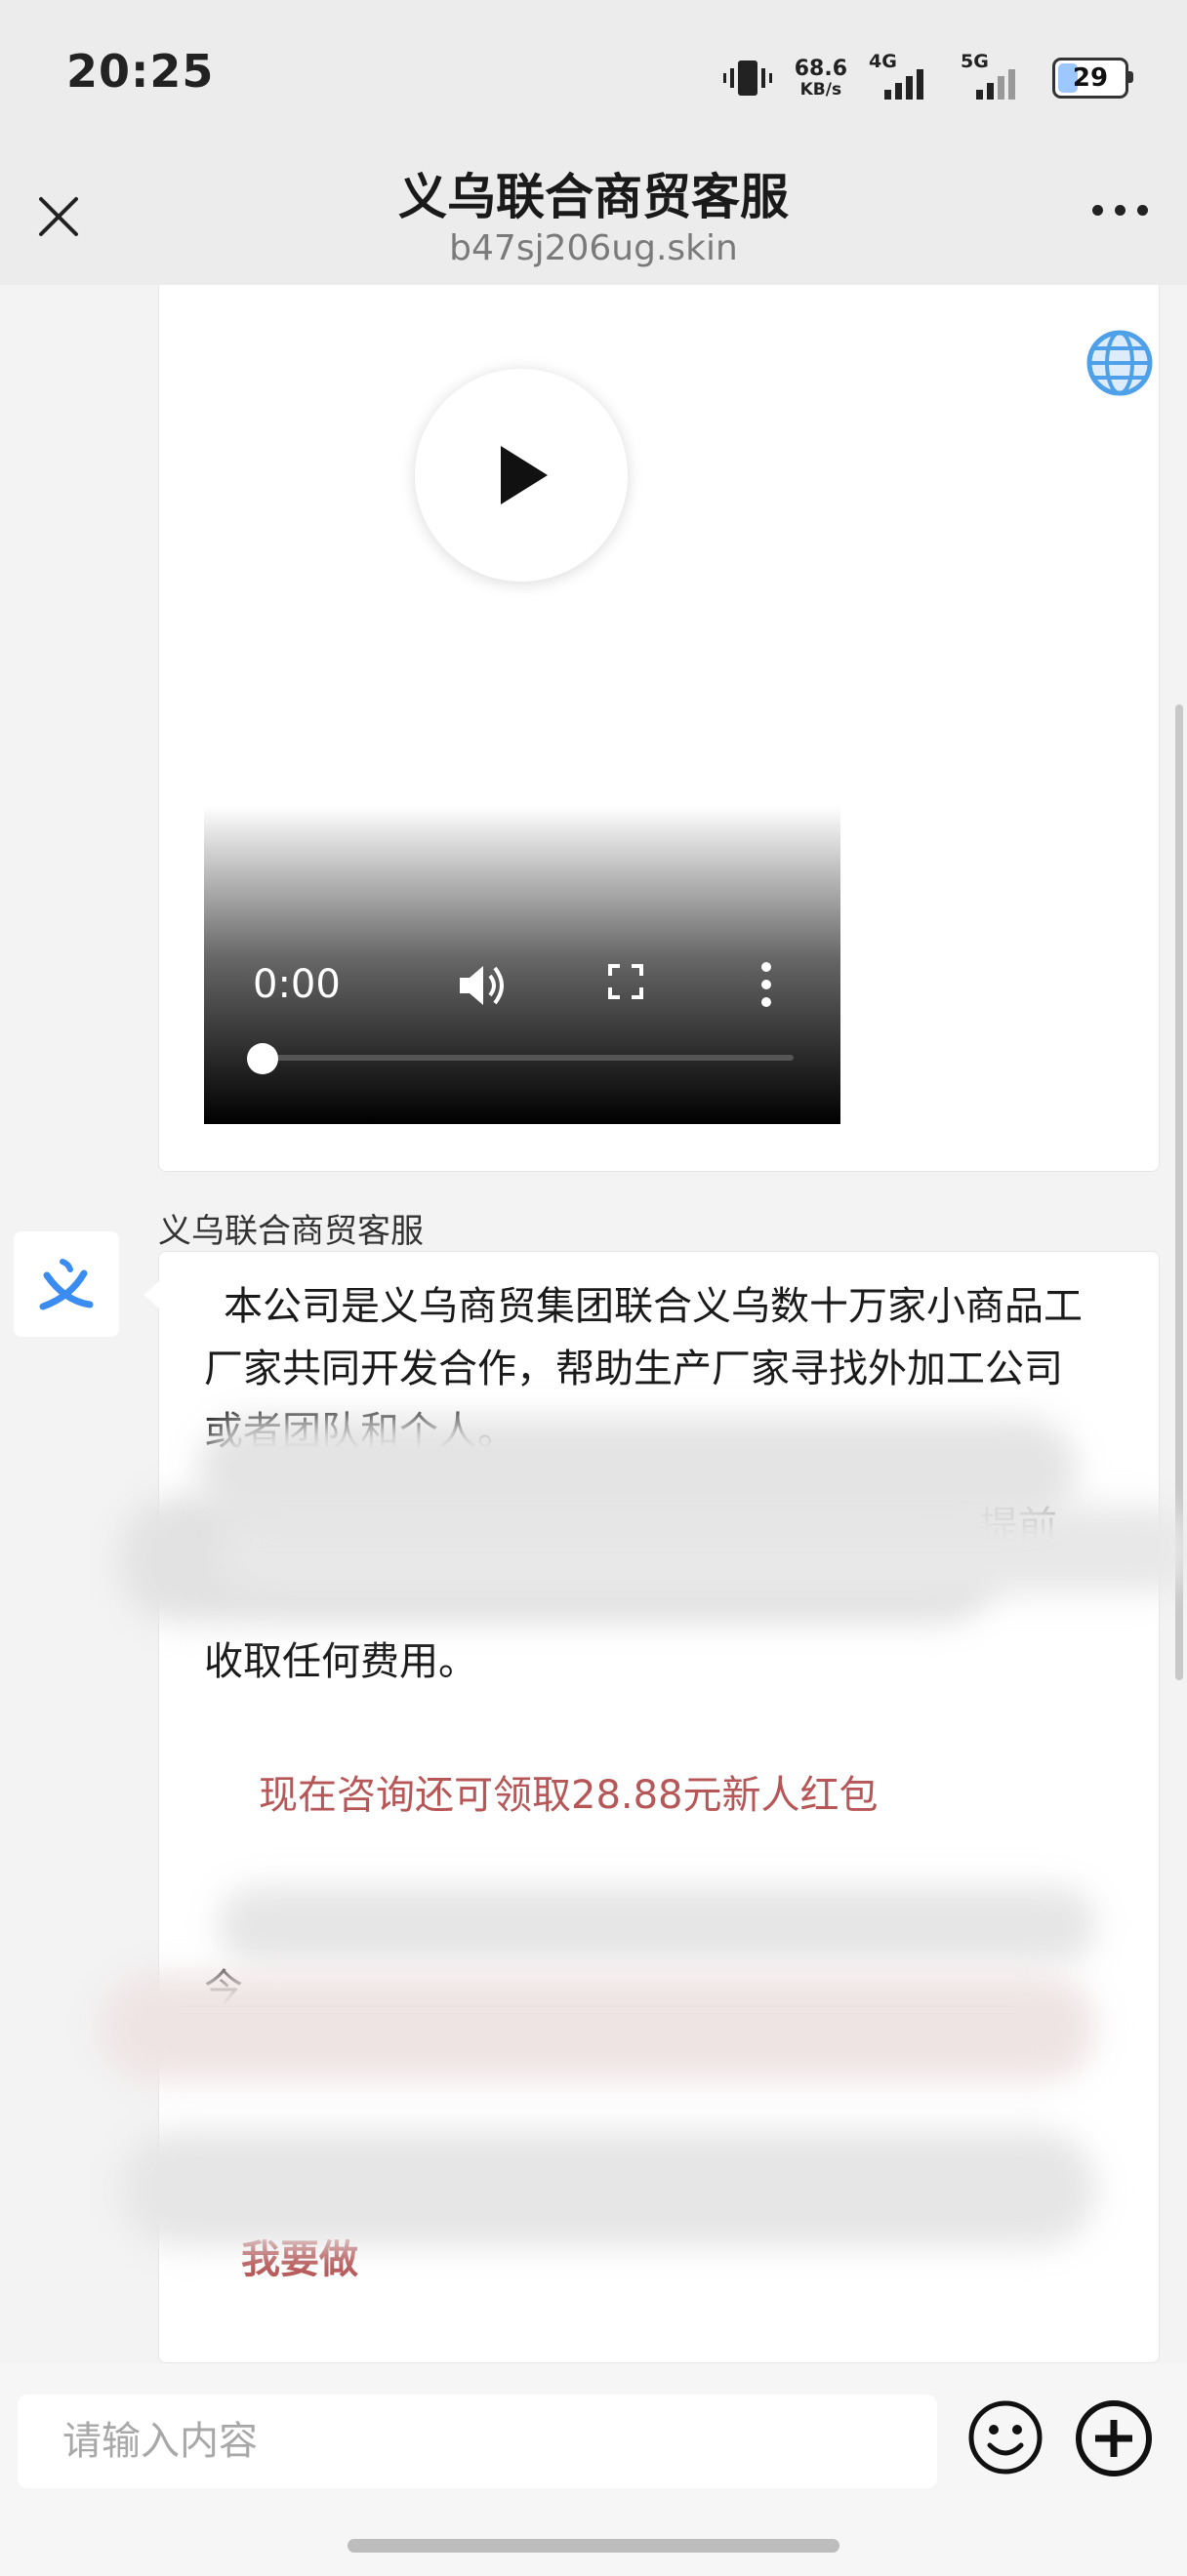 Image resolution: width=1187 pixels, height=2576 pixels. What do you see at coordinates (522, 965) in the screenshot?
I see `video-player: 0:00` at bounding box center [522, 965].